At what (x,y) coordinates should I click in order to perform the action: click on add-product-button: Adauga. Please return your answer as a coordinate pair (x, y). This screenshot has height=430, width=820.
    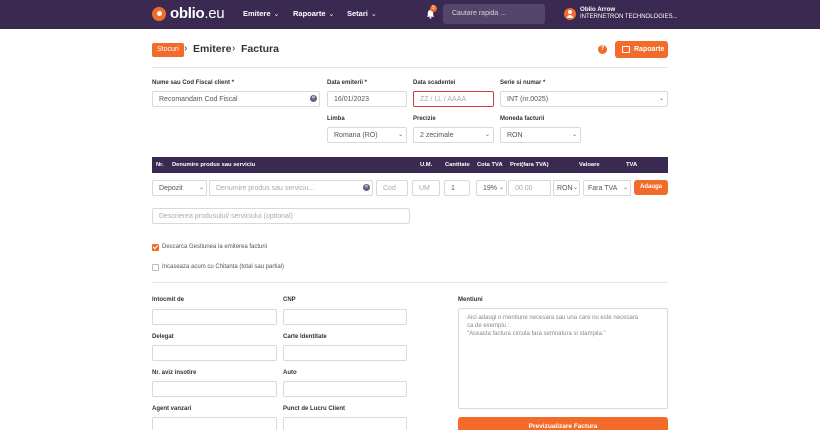
    Looking at the image, I should click on (651, 187).